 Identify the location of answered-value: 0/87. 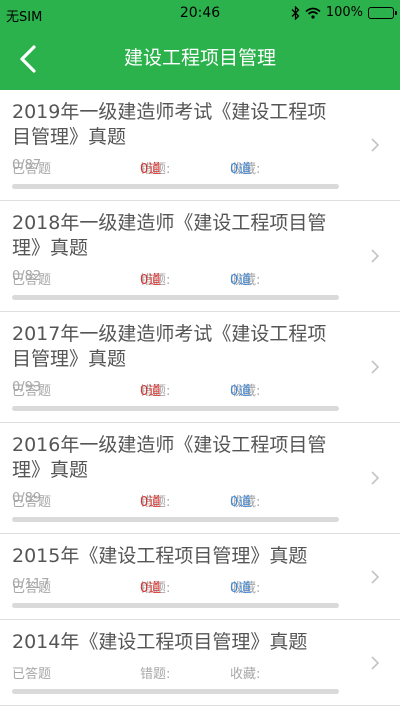
(27, 165).